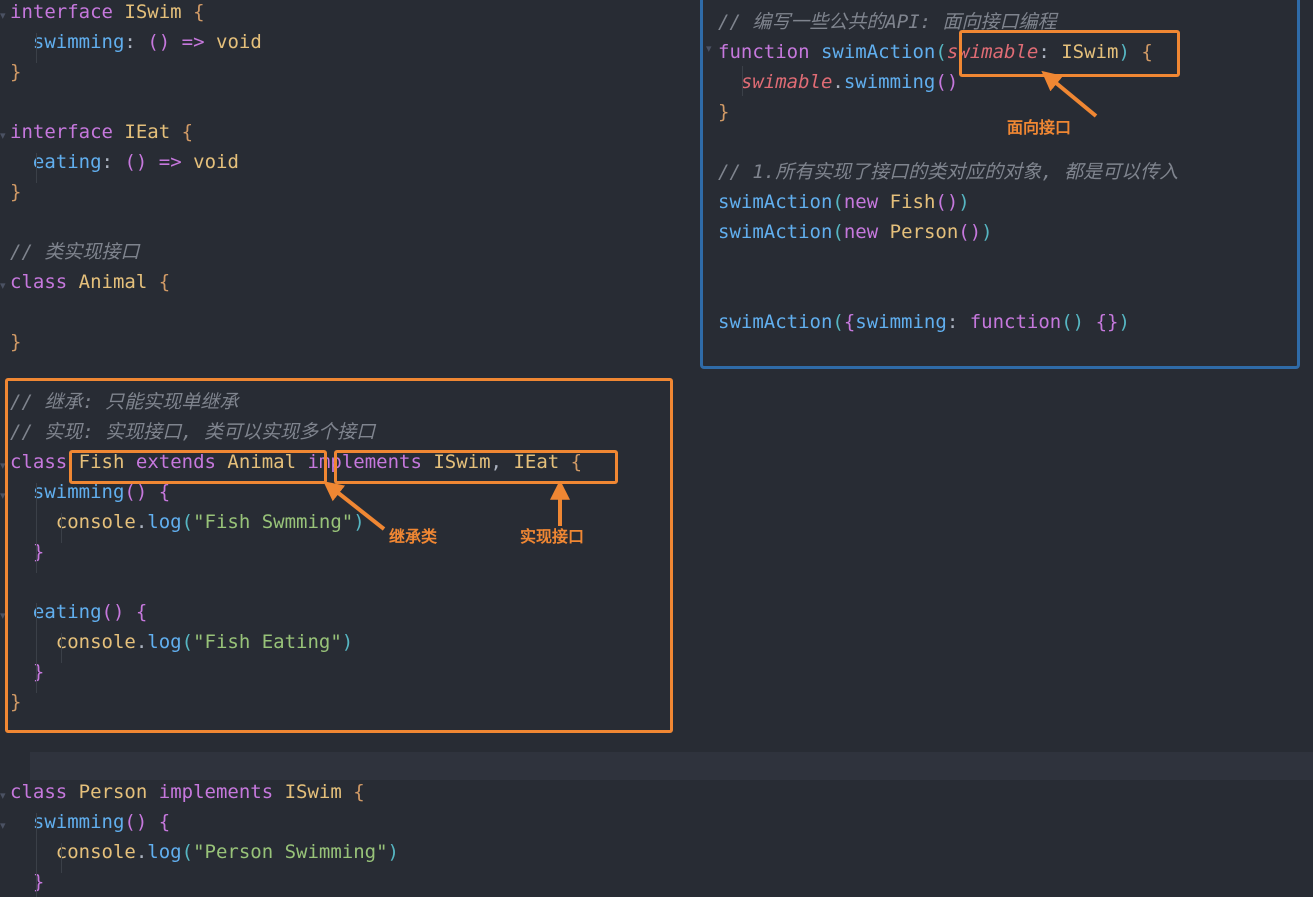 Image resolution: width=1313 pixels, height=897 pixels. What do you see at coordinates (262, 462) in the screenshot?
I see `code-token: Animal` at bounding box center [262, 462].